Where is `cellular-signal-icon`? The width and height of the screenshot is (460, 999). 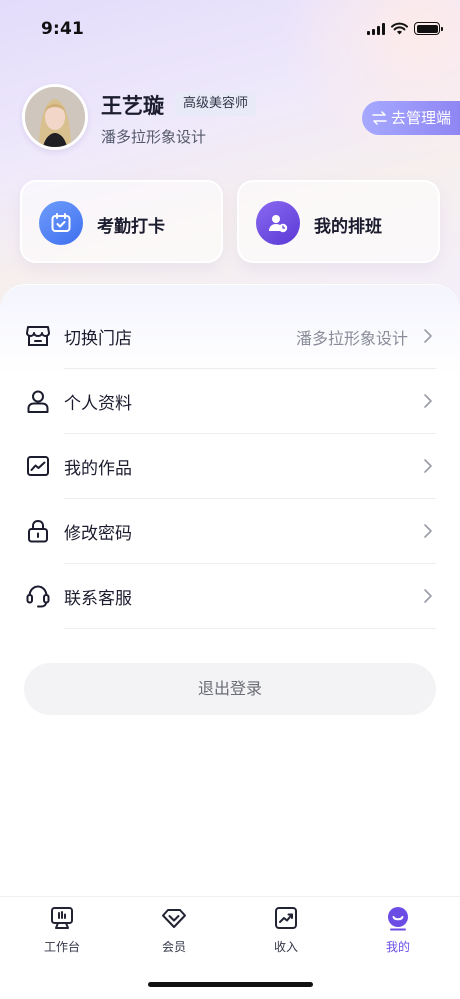 cellular-signal-icon is located at coordinates (376, 28).